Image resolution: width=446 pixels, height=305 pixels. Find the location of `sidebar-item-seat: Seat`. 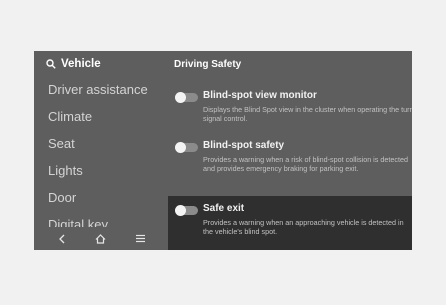

sidebar-item-seat: Seat is located at coordinates (61, 143).